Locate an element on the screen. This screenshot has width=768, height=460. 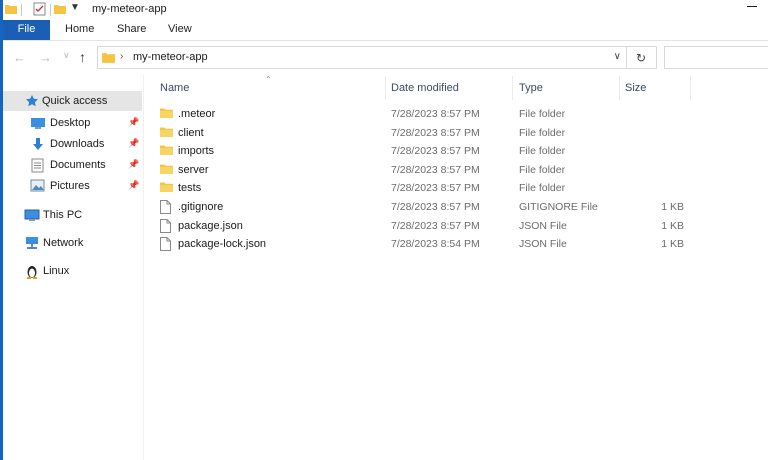
file-row: imports 7/28/2023 8:57 PM File folder is located at coordinates (424, 151).